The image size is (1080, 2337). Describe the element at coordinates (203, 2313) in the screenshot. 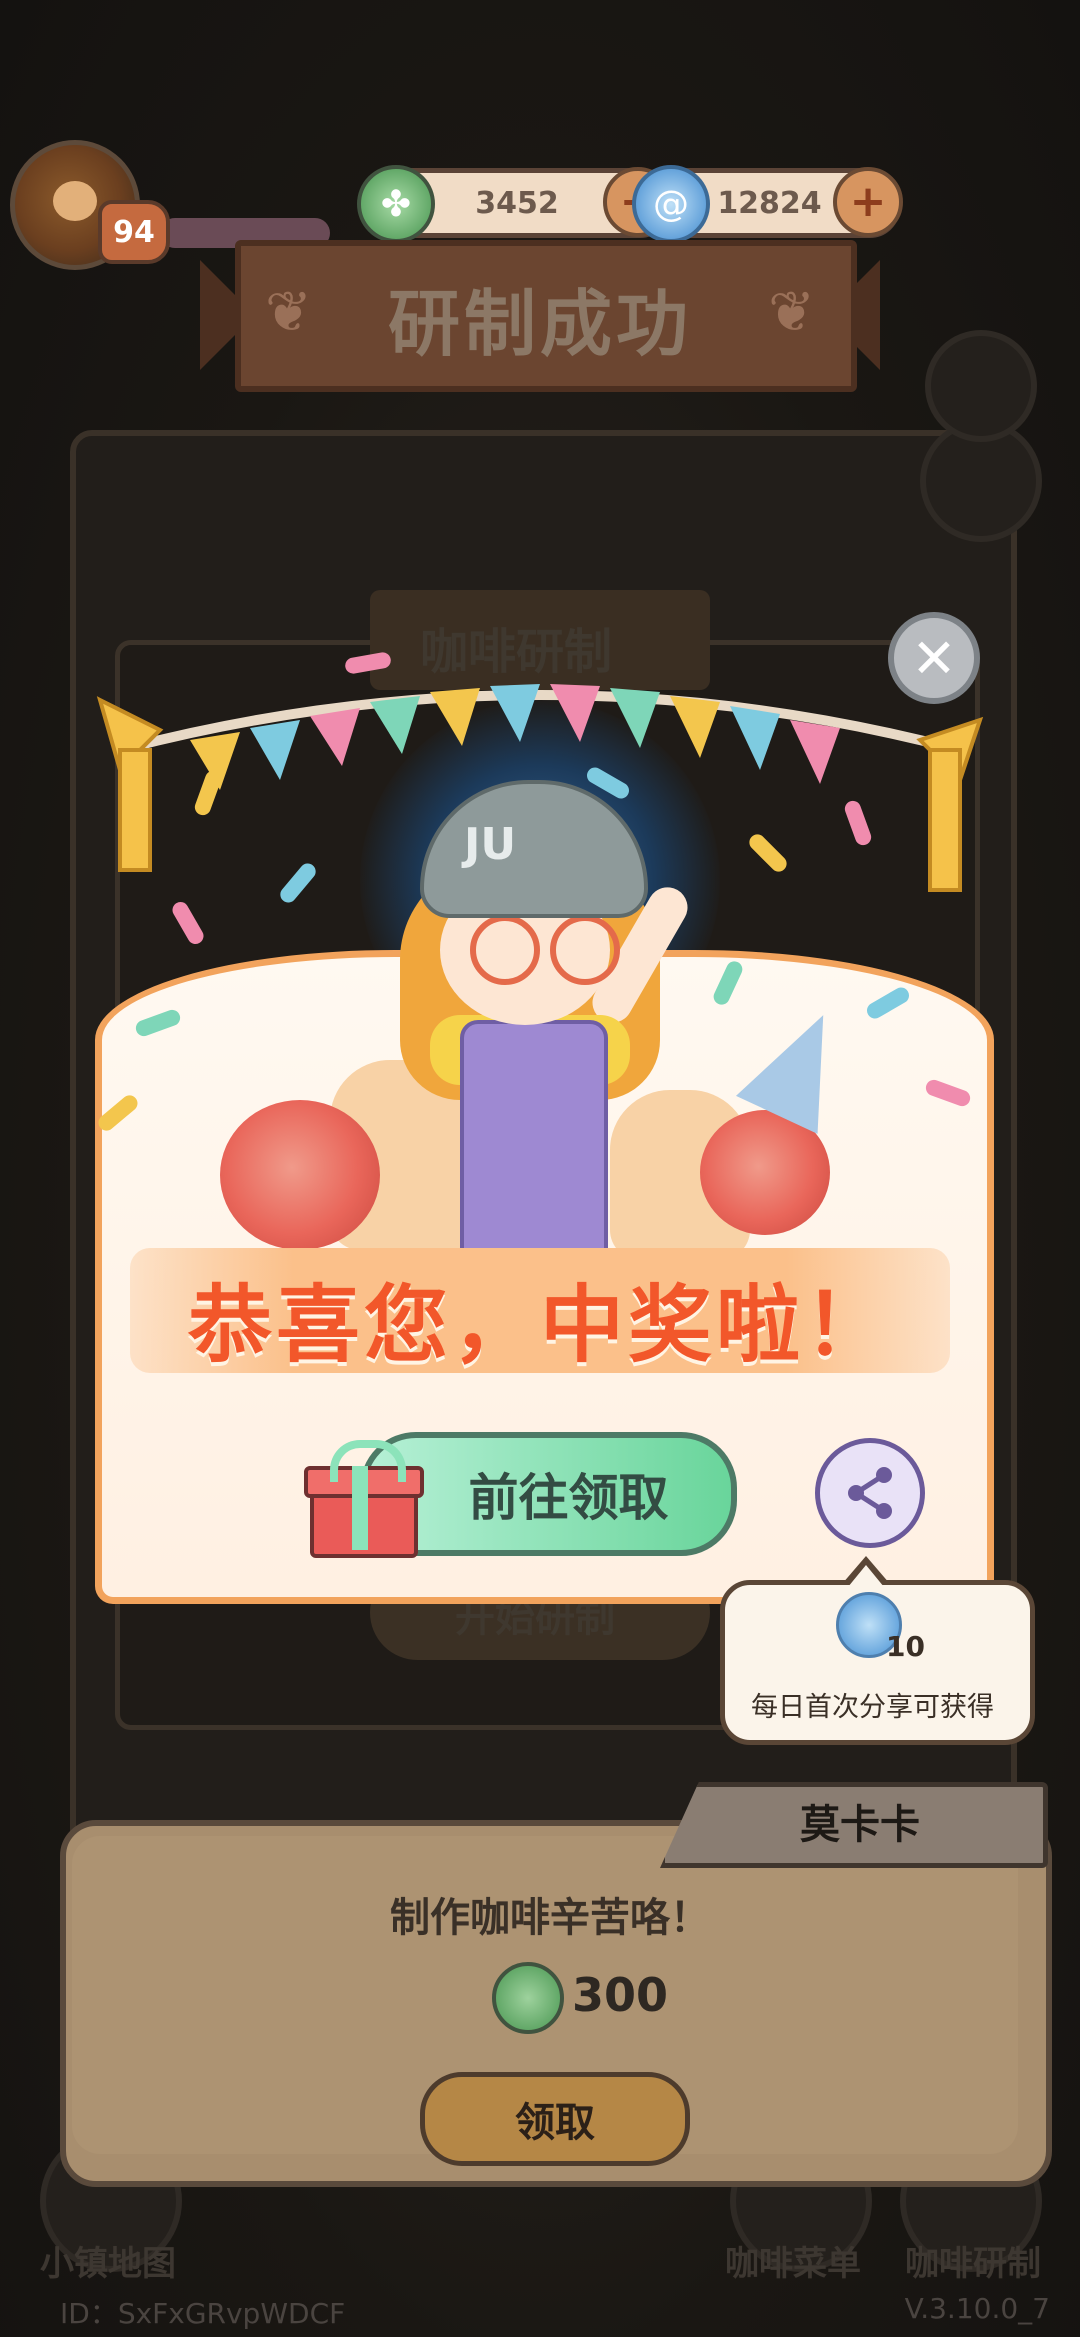

I see `user-id: ID：SxFxGRvpWDCF` at that location.